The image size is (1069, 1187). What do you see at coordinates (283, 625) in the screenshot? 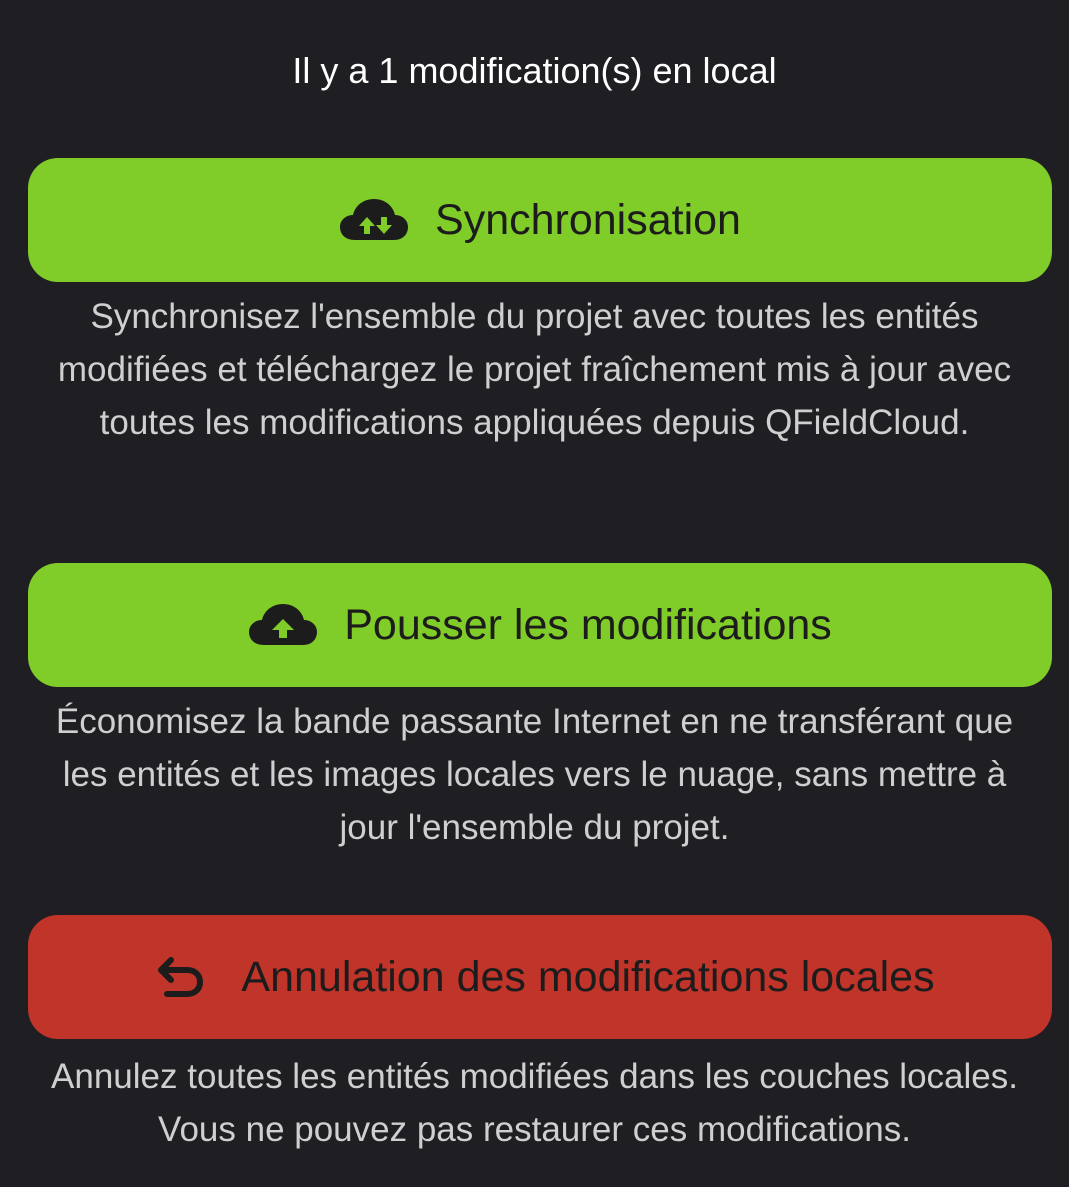
I see `cloud-upload-icon` at bounding box center [283, 625].